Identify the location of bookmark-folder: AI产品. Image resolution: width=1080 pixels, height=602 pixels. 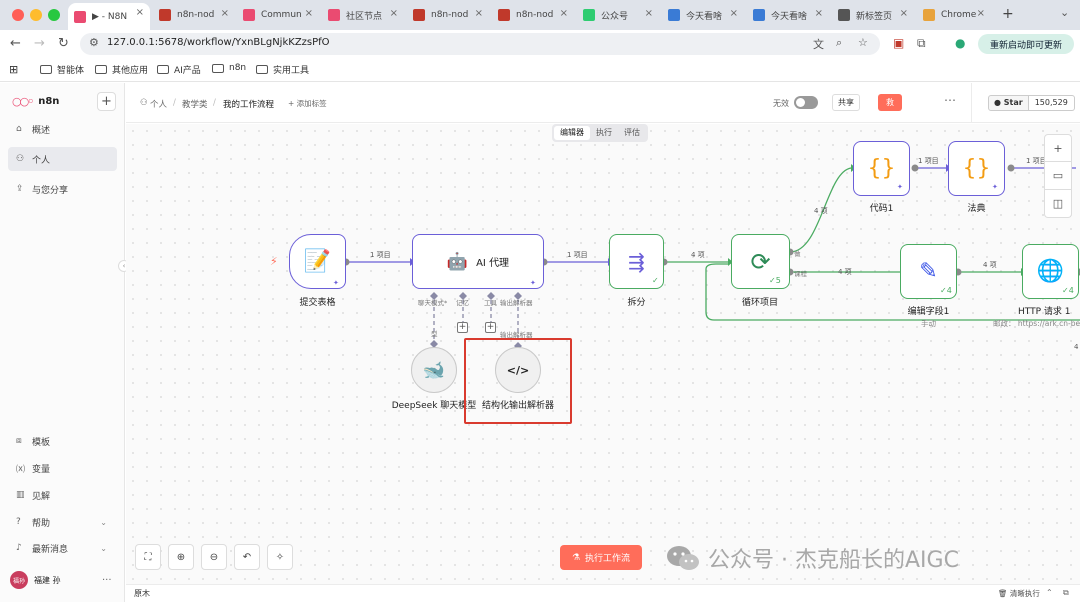
(179, 69).